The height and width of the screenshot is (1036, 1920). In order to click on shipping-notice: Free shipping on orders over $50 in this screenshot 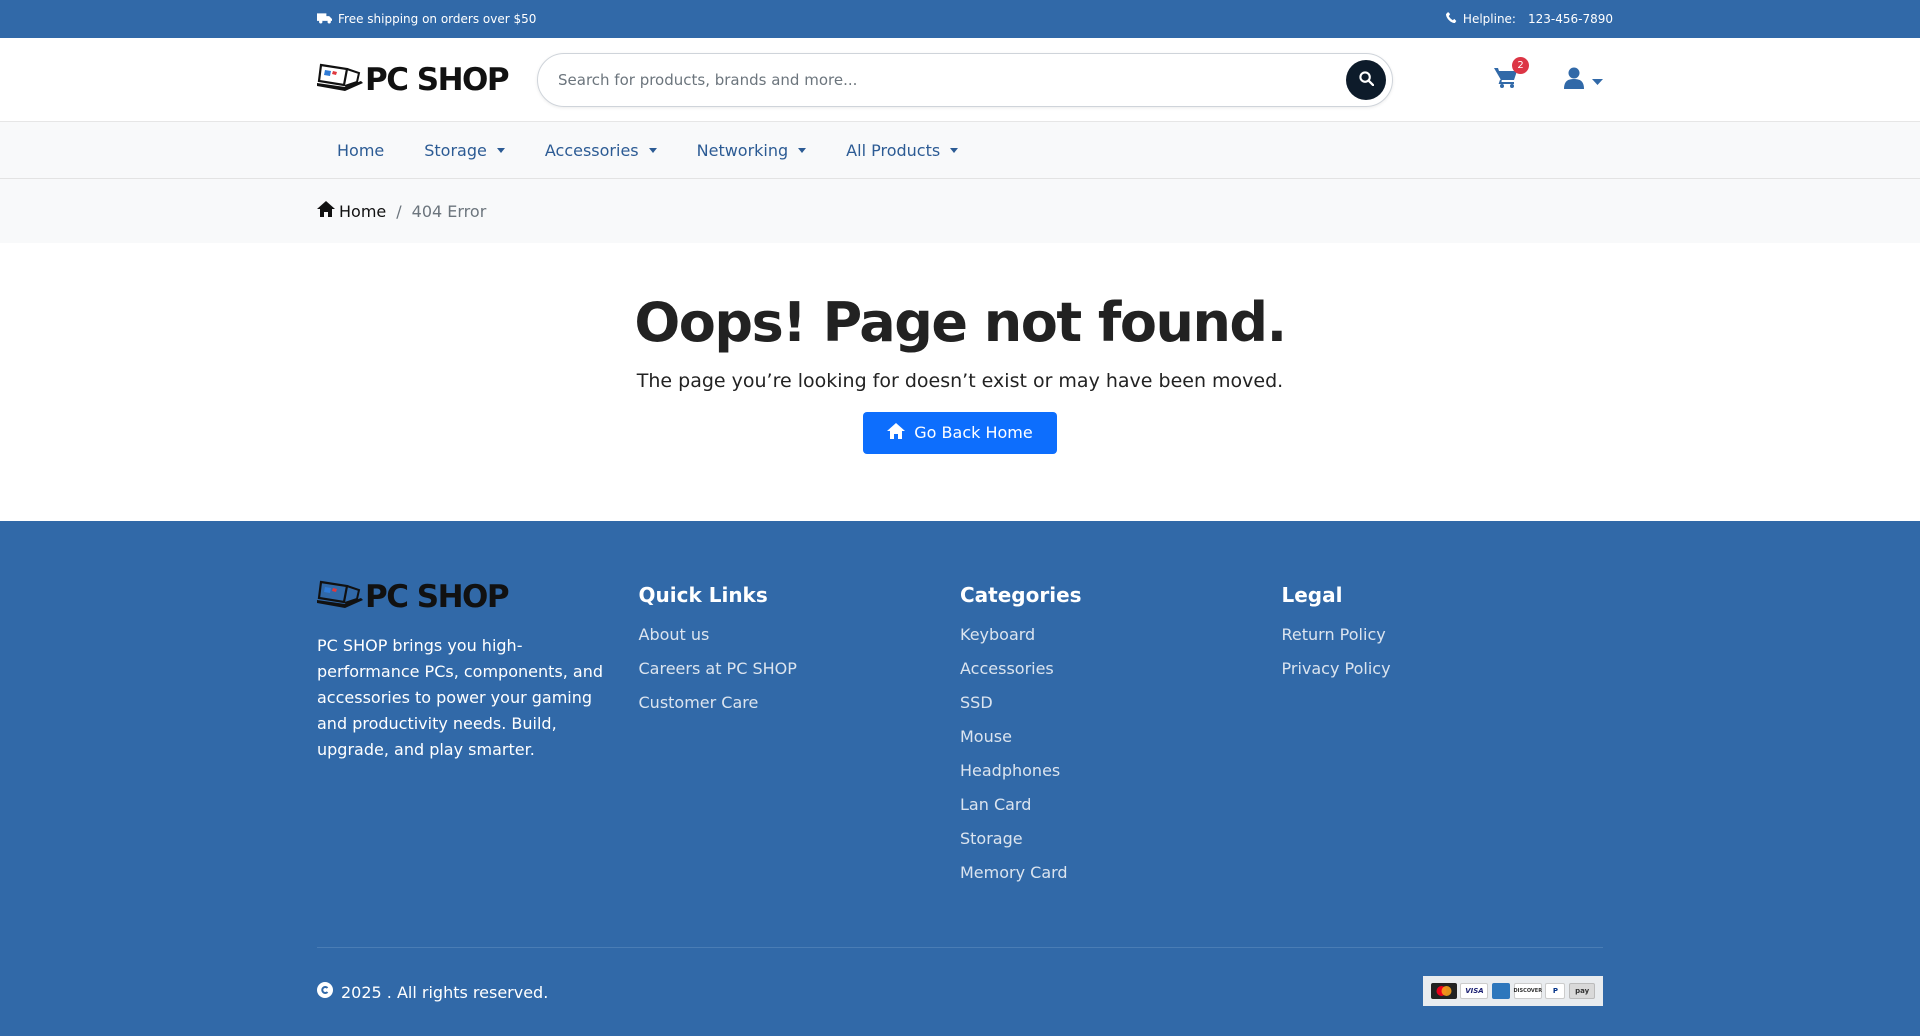, I will do `click(426, 19)`.